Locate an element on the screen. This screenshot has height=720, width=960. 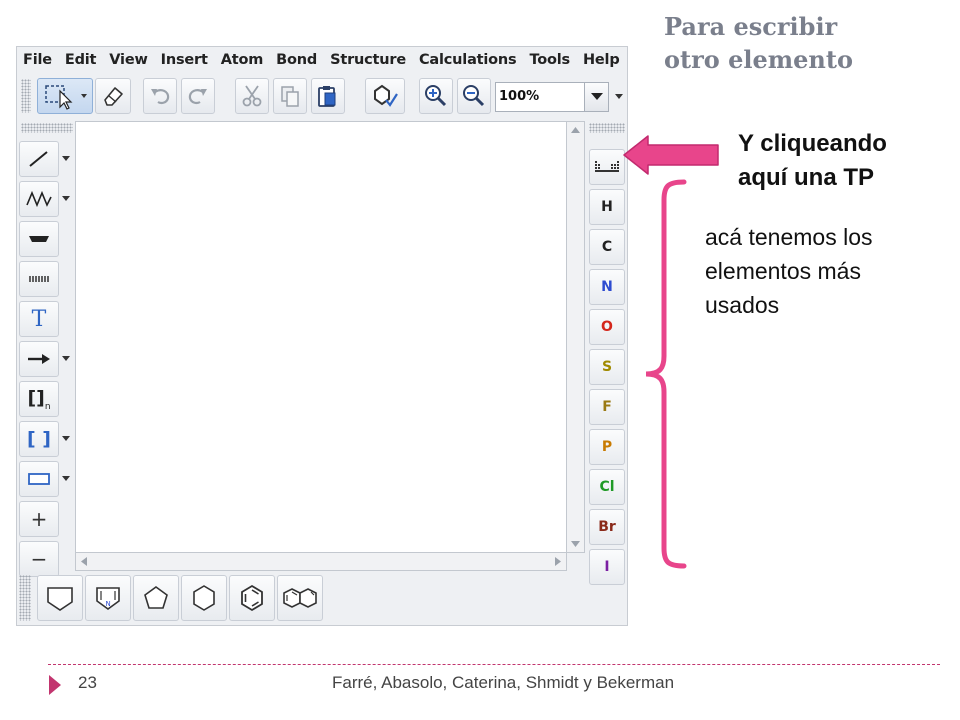
element-button-p: P is located at coordinates (607, 447).